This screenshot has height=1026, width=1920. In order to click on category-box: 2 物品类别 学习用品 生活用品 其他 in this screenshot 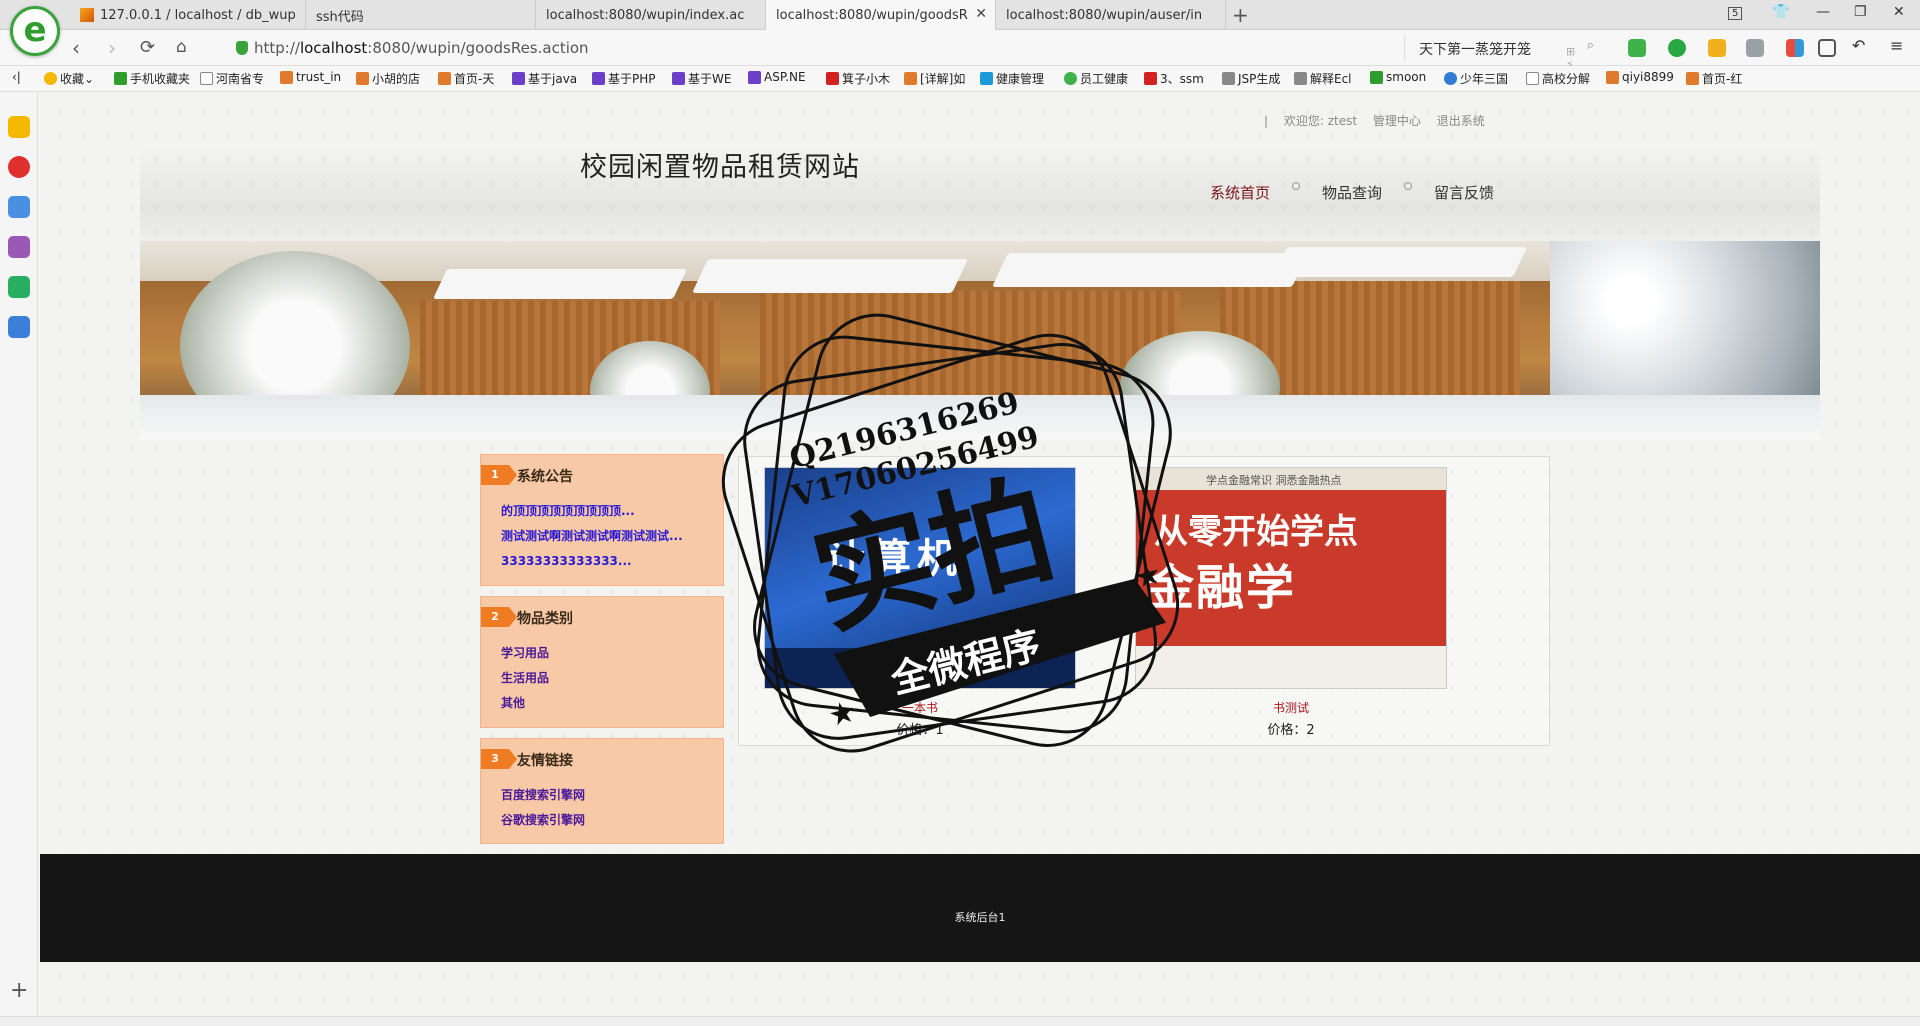, I will do `click(602, 662)`.